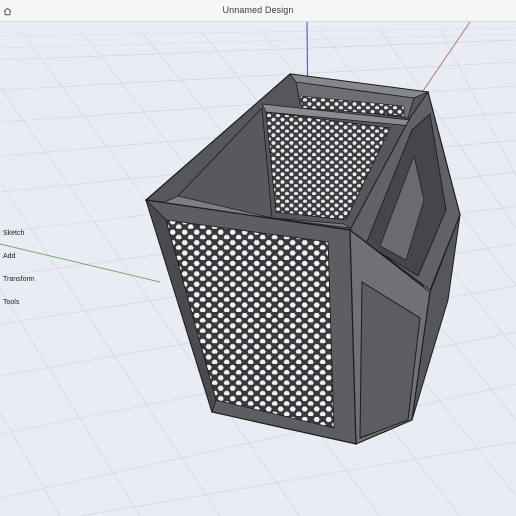  I want to click on title-bar: Unnamed Design, so click(258, 11).